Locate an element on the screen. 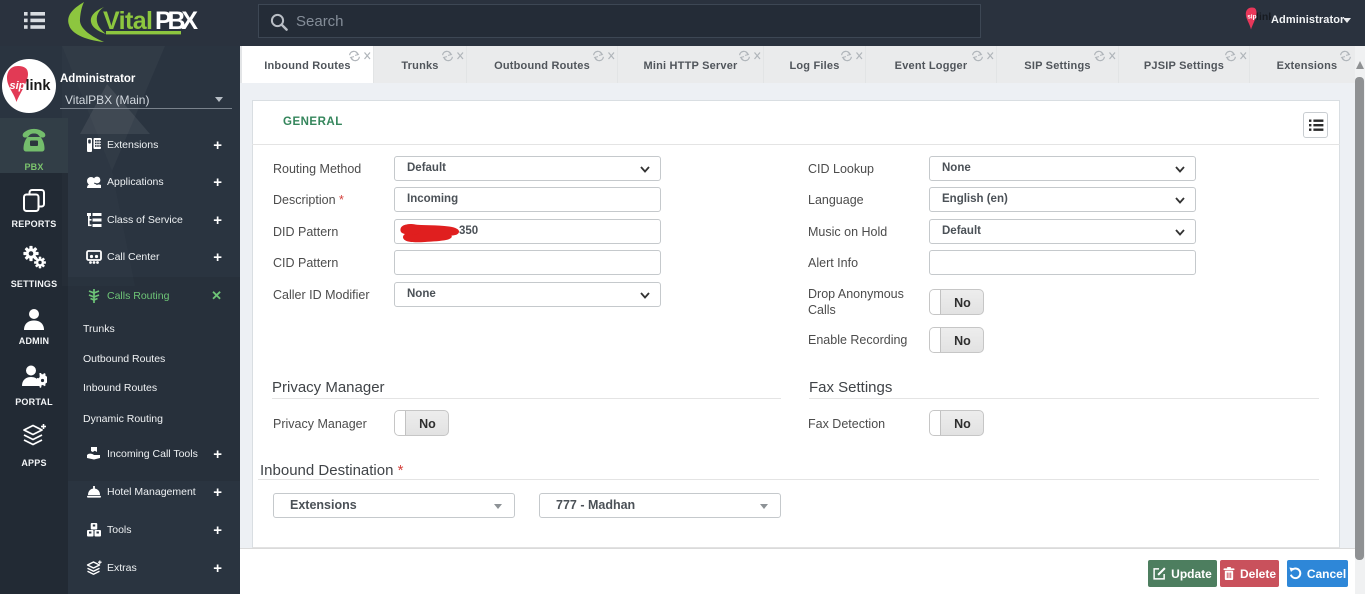 The height and width of the screenshot is (594, 1365). svg-text: PBX is located at coordinates (176, 21).